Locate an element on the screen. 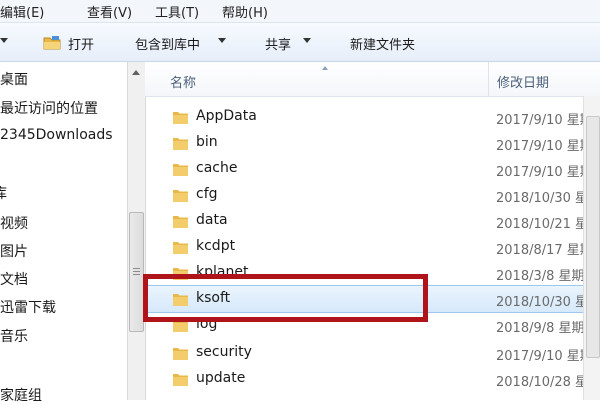  column-date-header: 修改日期 is located at coordinates (523, 81).